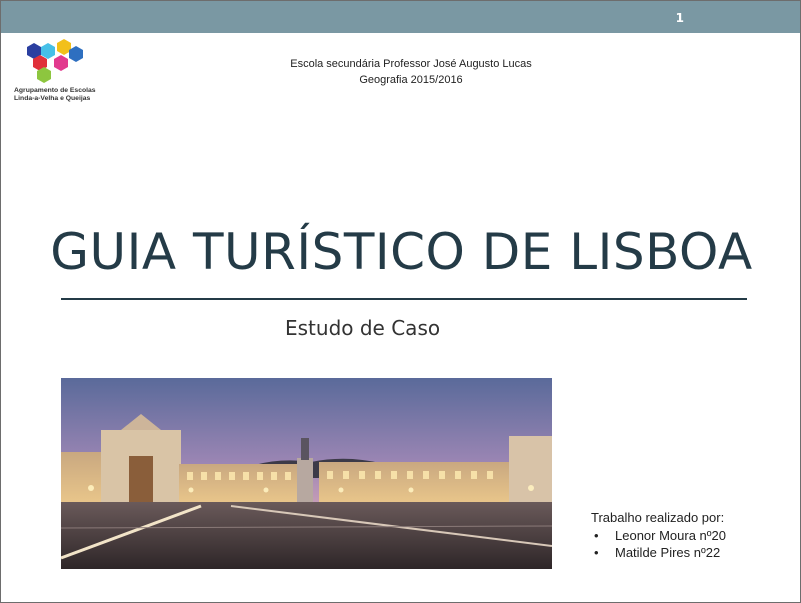 This screenshot has height=603, width=801. What do you see at coordinates (658, 552) in the screenshot?
I see `list-item: Matilde Pires nº22` at bounding box center [658, 552].